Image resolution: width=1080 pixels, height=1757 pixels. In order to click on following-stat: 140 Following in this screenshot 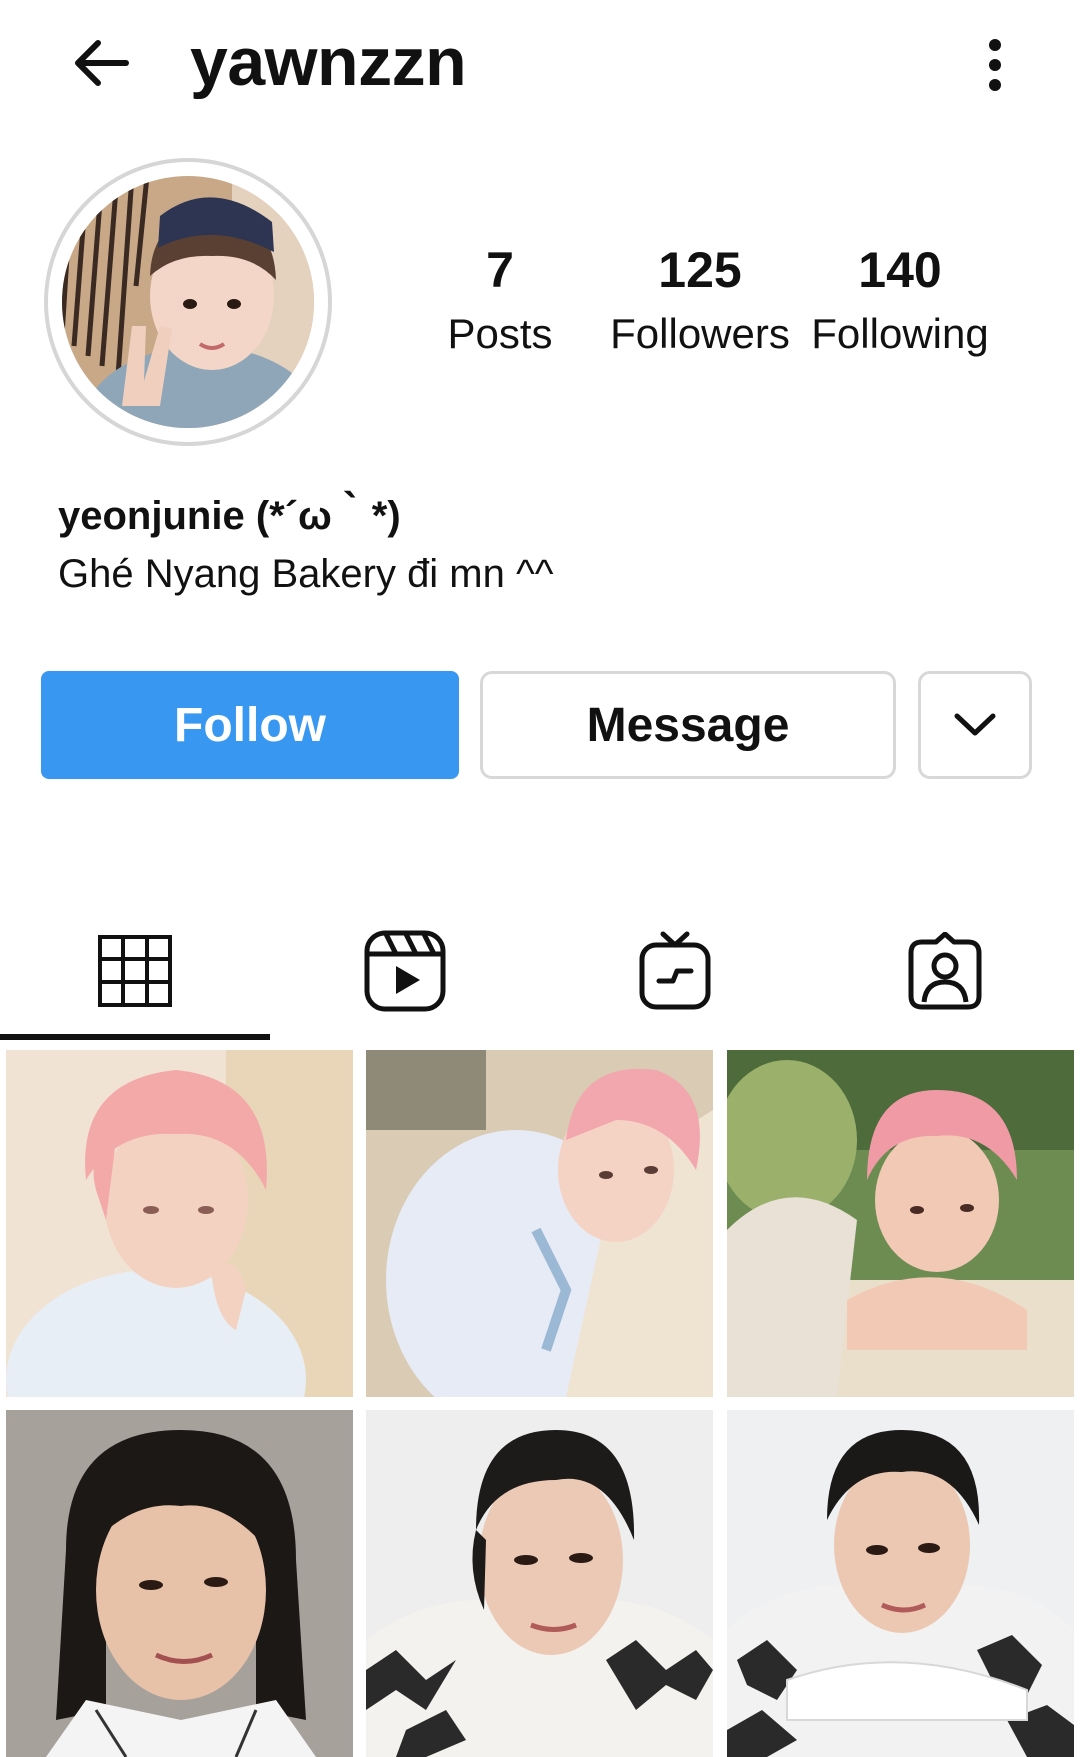, I will do `click(900, 302)`.